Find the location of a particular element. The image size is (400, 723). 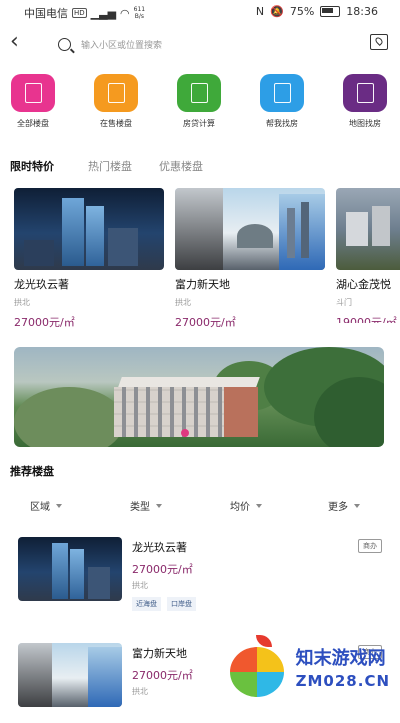

filter-label: 更多 is located at coordinates (338, 507).